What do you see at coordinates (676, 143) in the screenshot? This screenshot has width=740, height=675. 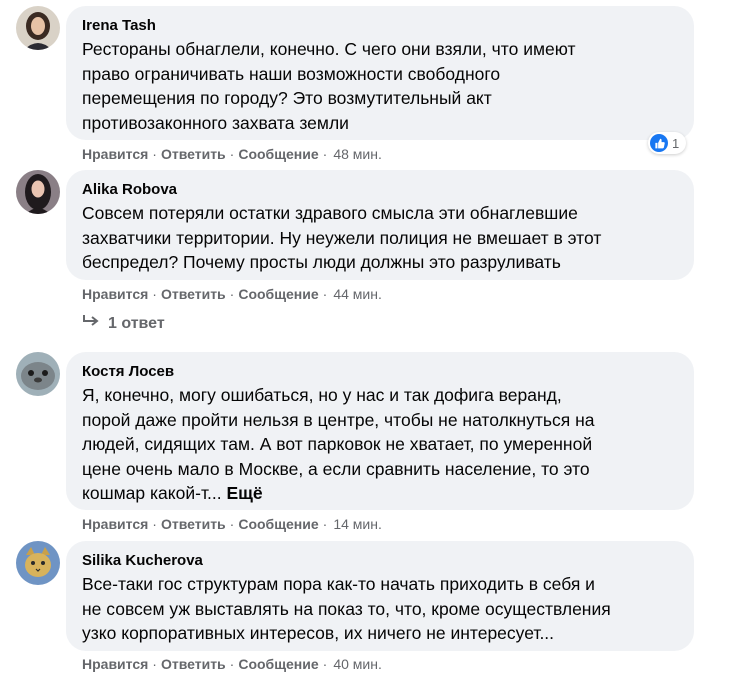 I see `reaction-count: 1` at bounding box center [676, 143].